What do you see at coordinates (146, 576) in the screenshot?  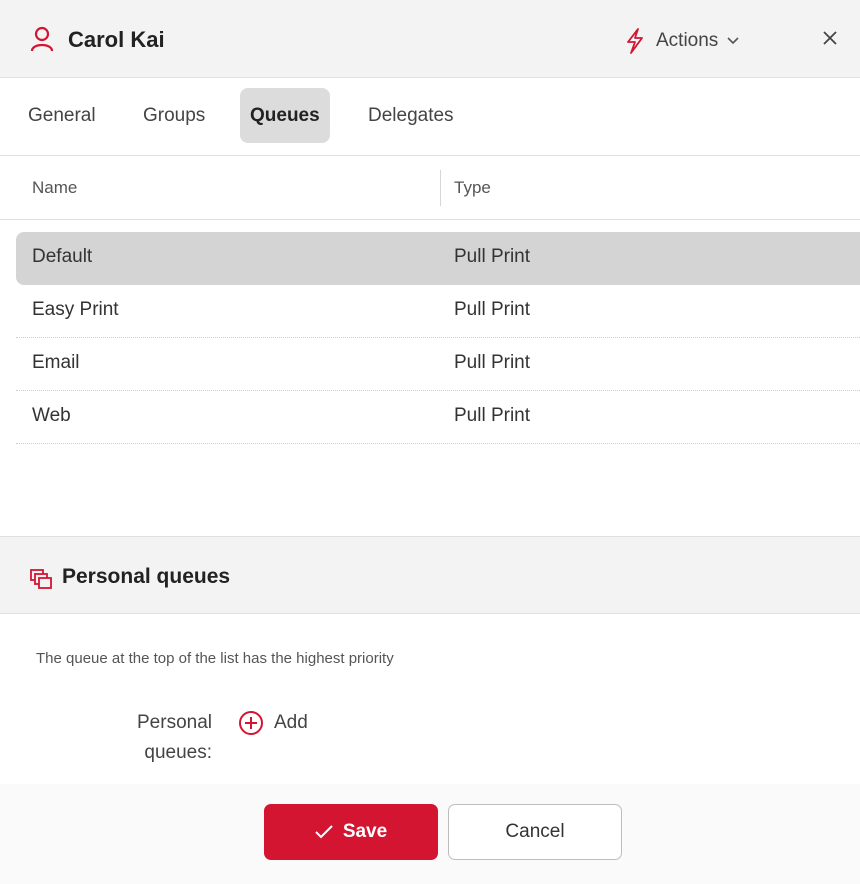 I see `section-title: Personal queues` at bounding box center [146, 576].